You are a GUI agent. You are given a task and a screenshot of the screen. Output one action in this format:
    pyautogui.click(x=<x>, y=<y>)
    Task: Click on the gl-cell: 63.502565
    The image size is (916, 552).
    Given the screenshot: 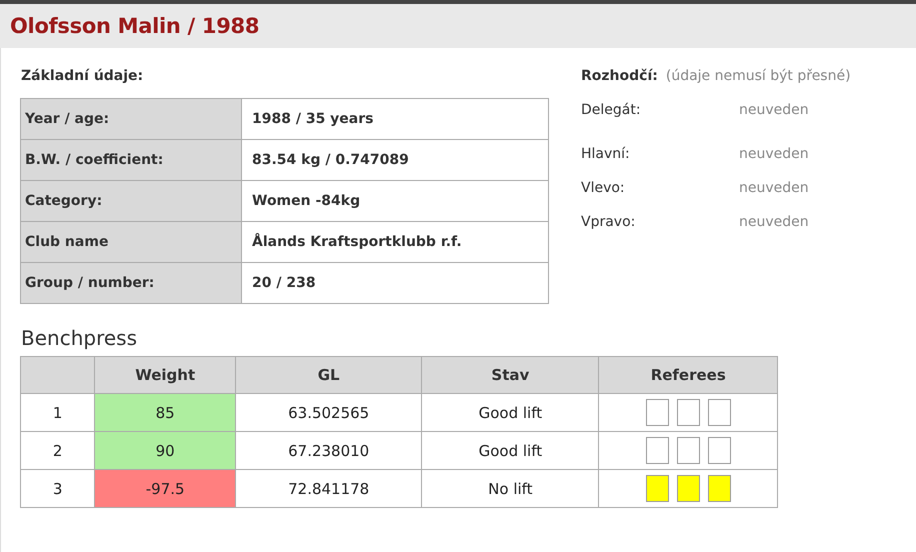 What is the action you would take?
    pyautogui.click(x=329, y=413)
    